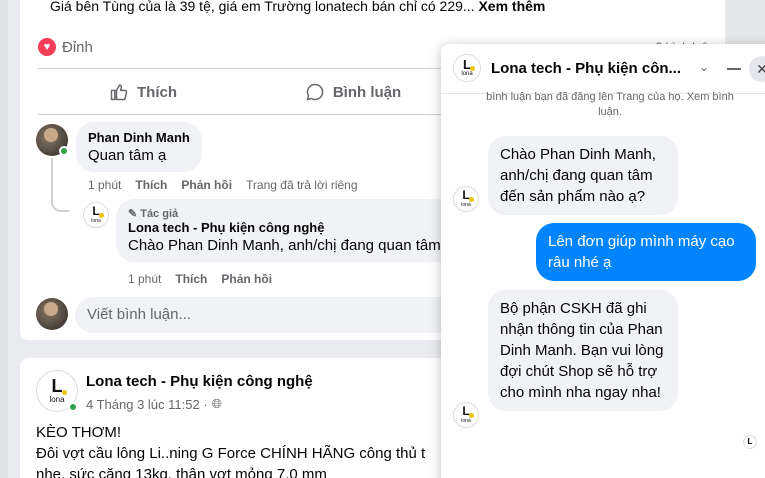 Image resolution: width=765 pixels, height=478 pixels. What do you see at coordinates (52, 314) in the screenshot?
I see `avatar` at bounding box center [52, 314].